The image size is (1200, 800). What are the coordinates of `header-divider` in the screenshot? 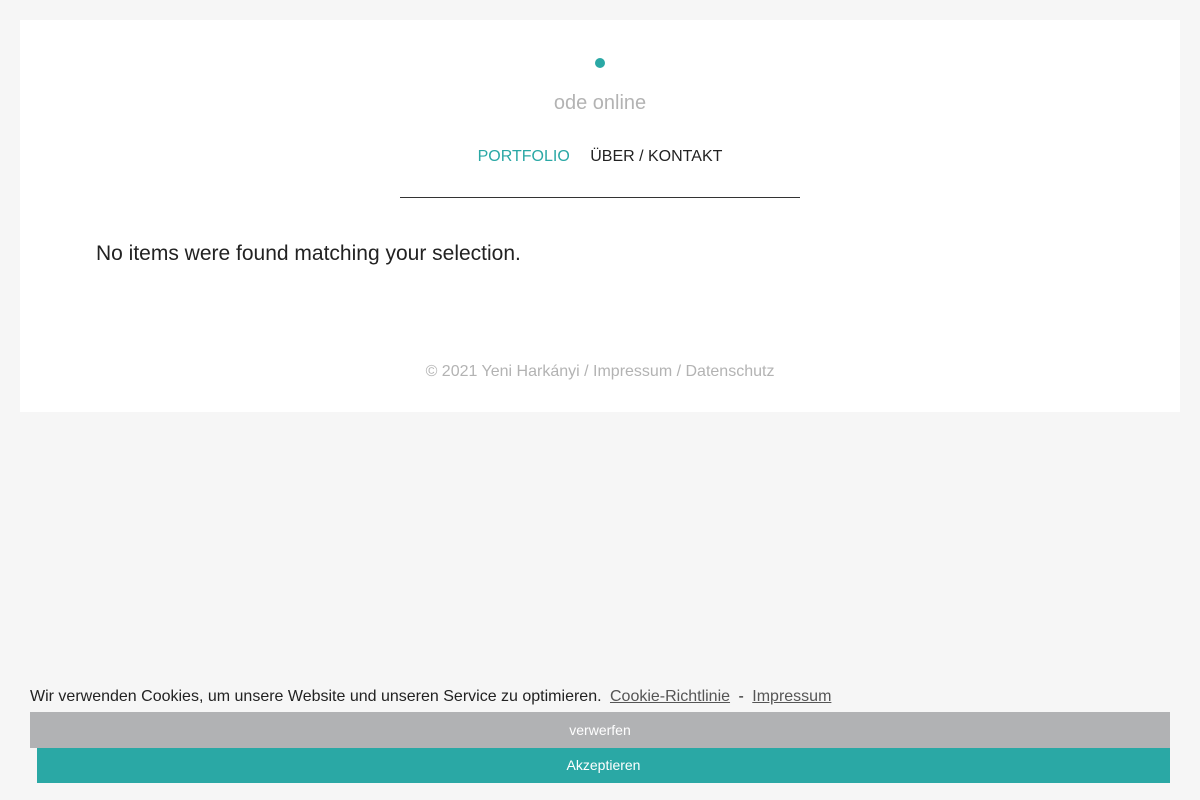 It's located at (600, 197).